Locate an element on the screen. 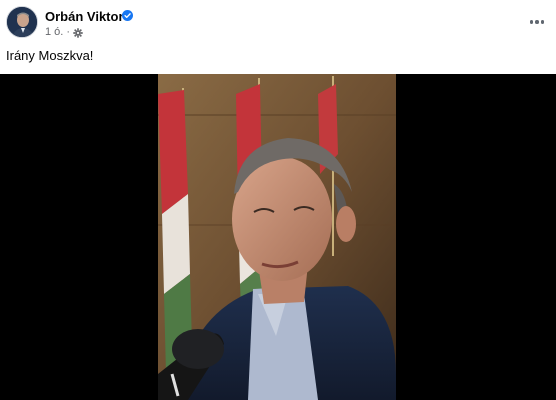  post-meta: 1 ó. · is located at coordinates (64, 32).